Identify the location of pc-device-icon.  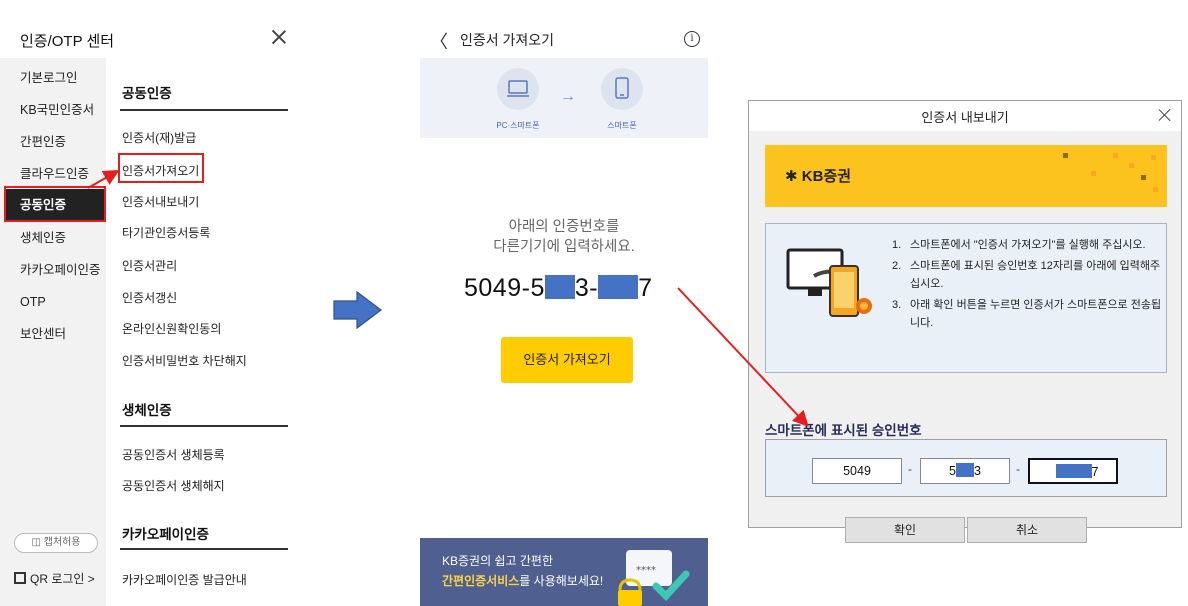
(518, 89).